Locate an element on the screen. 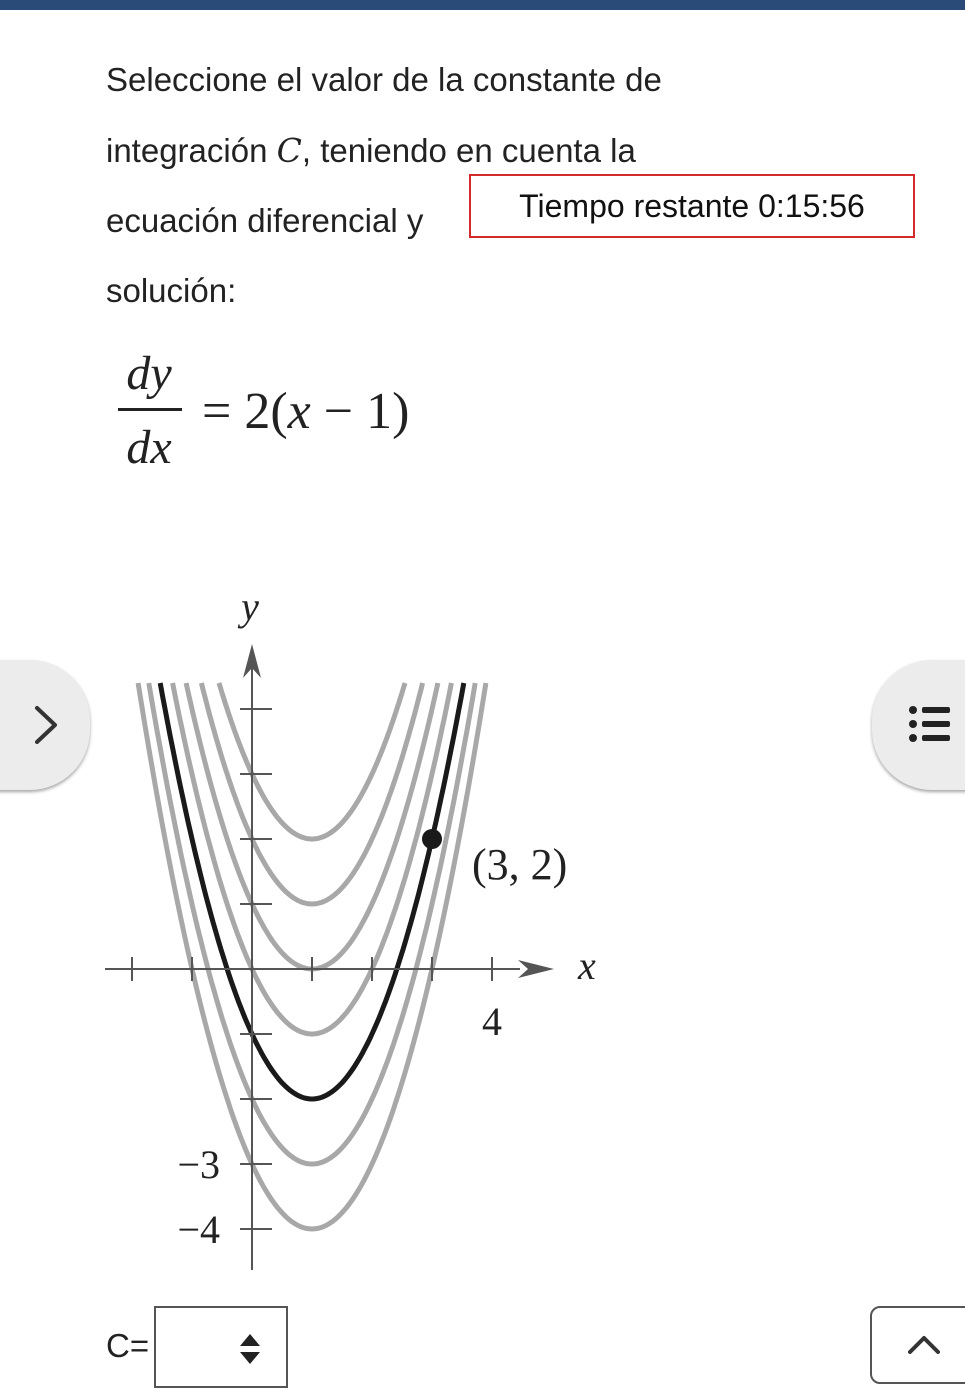 The image size is (965, 1398). chevron-up-icon is located at coordinates (924, 1345).